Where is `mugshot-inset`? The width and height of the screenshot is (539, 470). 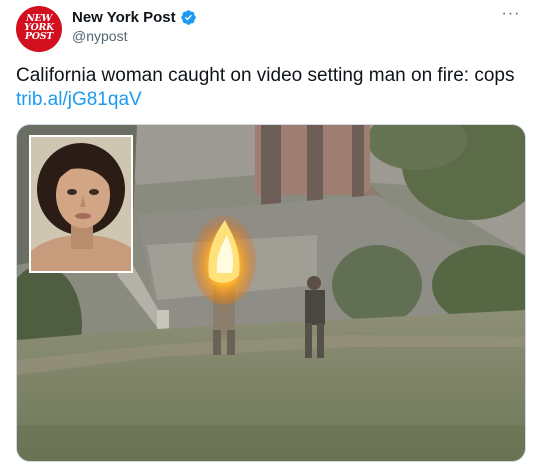
mugshot-inset is located at coordinates (81, 204).